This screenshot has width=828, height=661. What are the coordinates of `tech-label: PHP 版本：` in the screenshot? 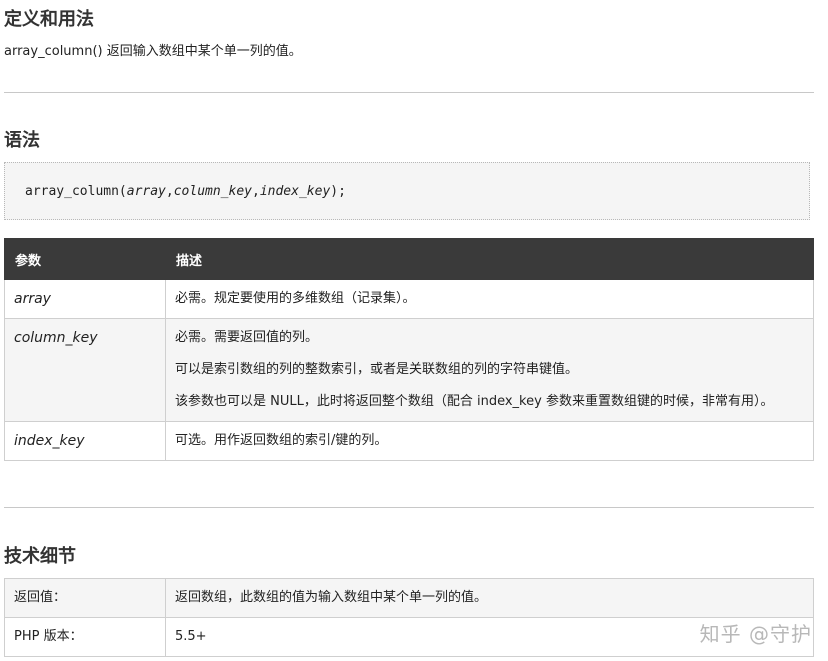 It's located at (85, 637).